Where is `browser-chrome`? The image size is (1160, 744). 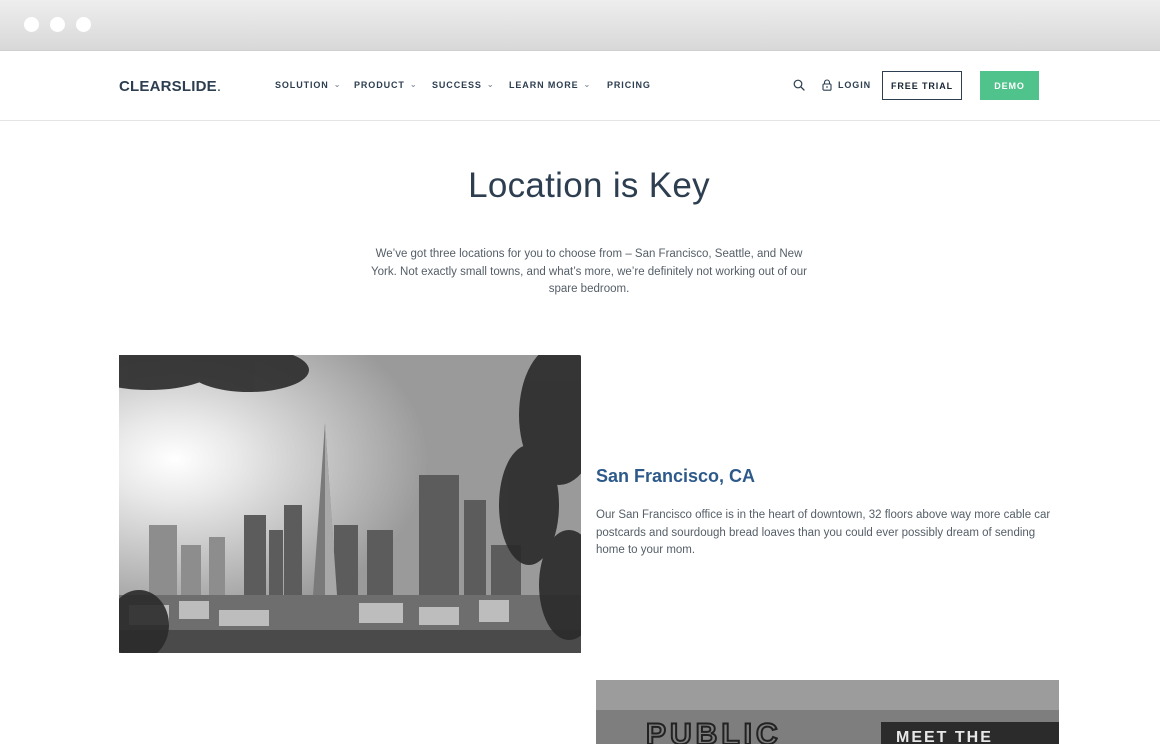
browser-chrome is located at coordinates (580, 25).